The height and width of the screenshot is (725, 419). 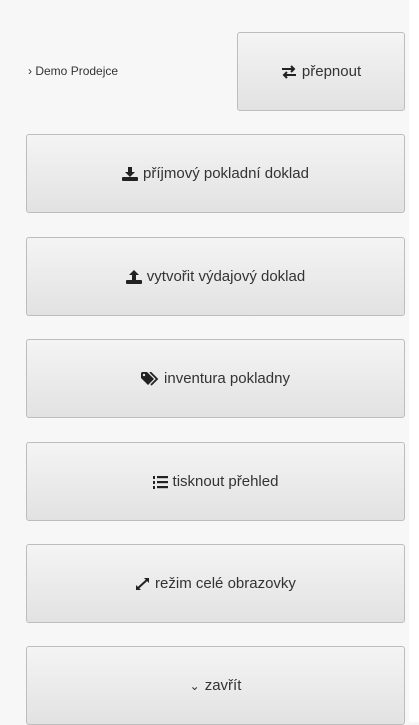 I want to click on upload-icon, so click(x=133, y=276).